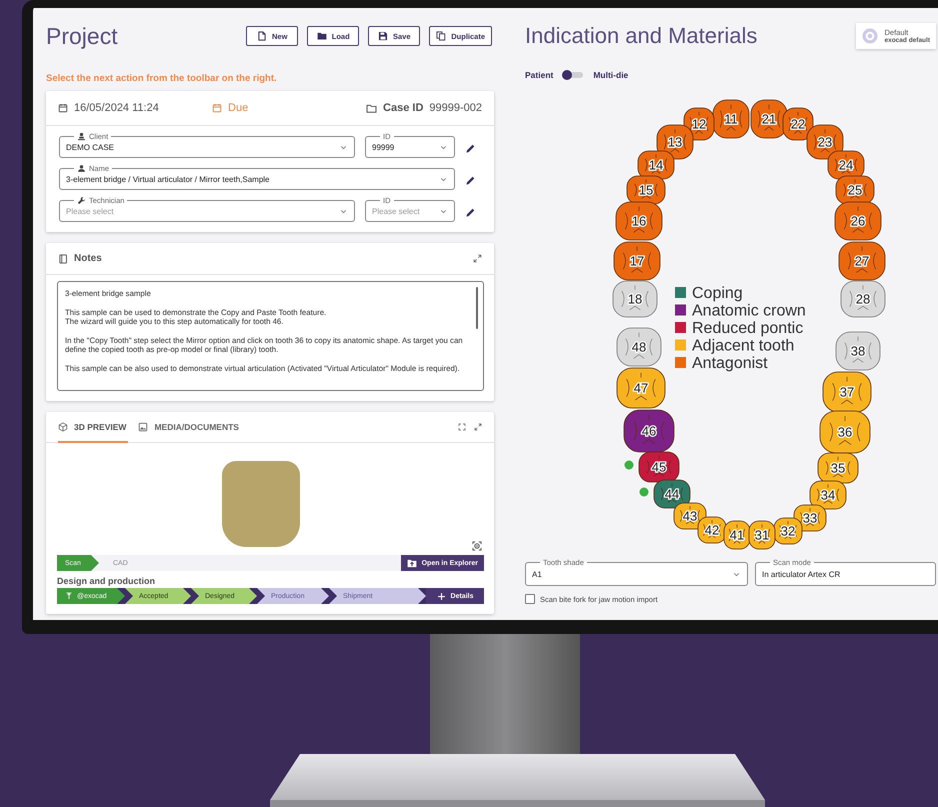 The image size is (938, 807). Describe the element at coordinates (530, 599) in the screenshot. I see `checkbox` at that location.